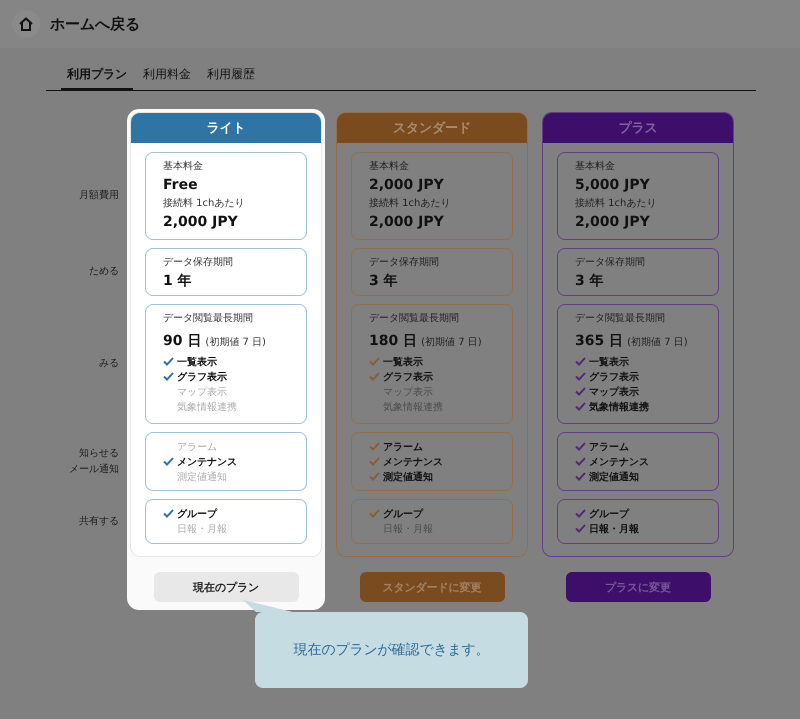 This screenshot has width=800, height=719. I want to click on plan-header: ライト, so click(226, 128).